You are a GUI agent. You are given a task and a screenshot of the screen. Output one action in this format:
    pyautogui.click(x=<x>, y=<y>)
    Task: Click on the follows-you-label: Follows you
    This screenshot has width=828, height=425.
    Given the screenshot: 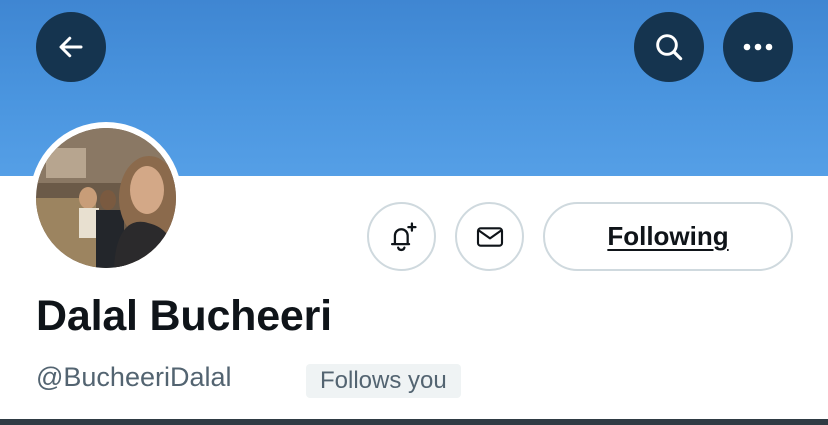 What is the action you would take?
    pyautogui.click(x=383, y=380)
    